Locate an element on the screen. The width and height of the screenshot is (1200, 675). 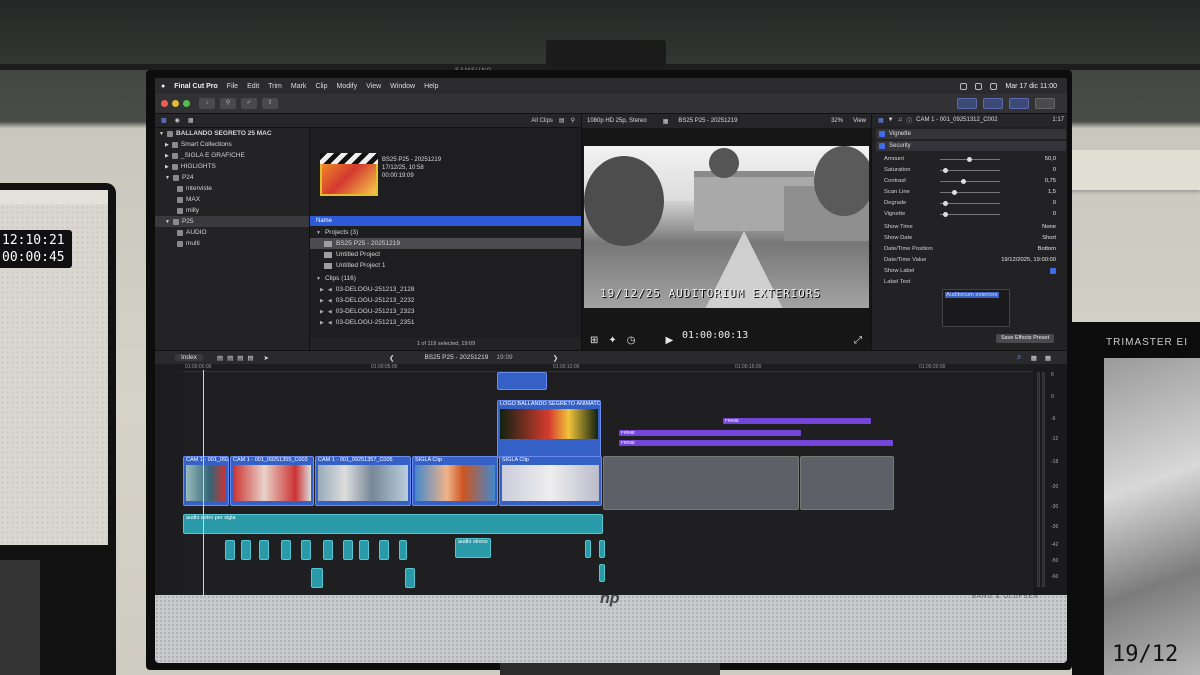
column-header-name: Name is located at coordinates (446, 221).